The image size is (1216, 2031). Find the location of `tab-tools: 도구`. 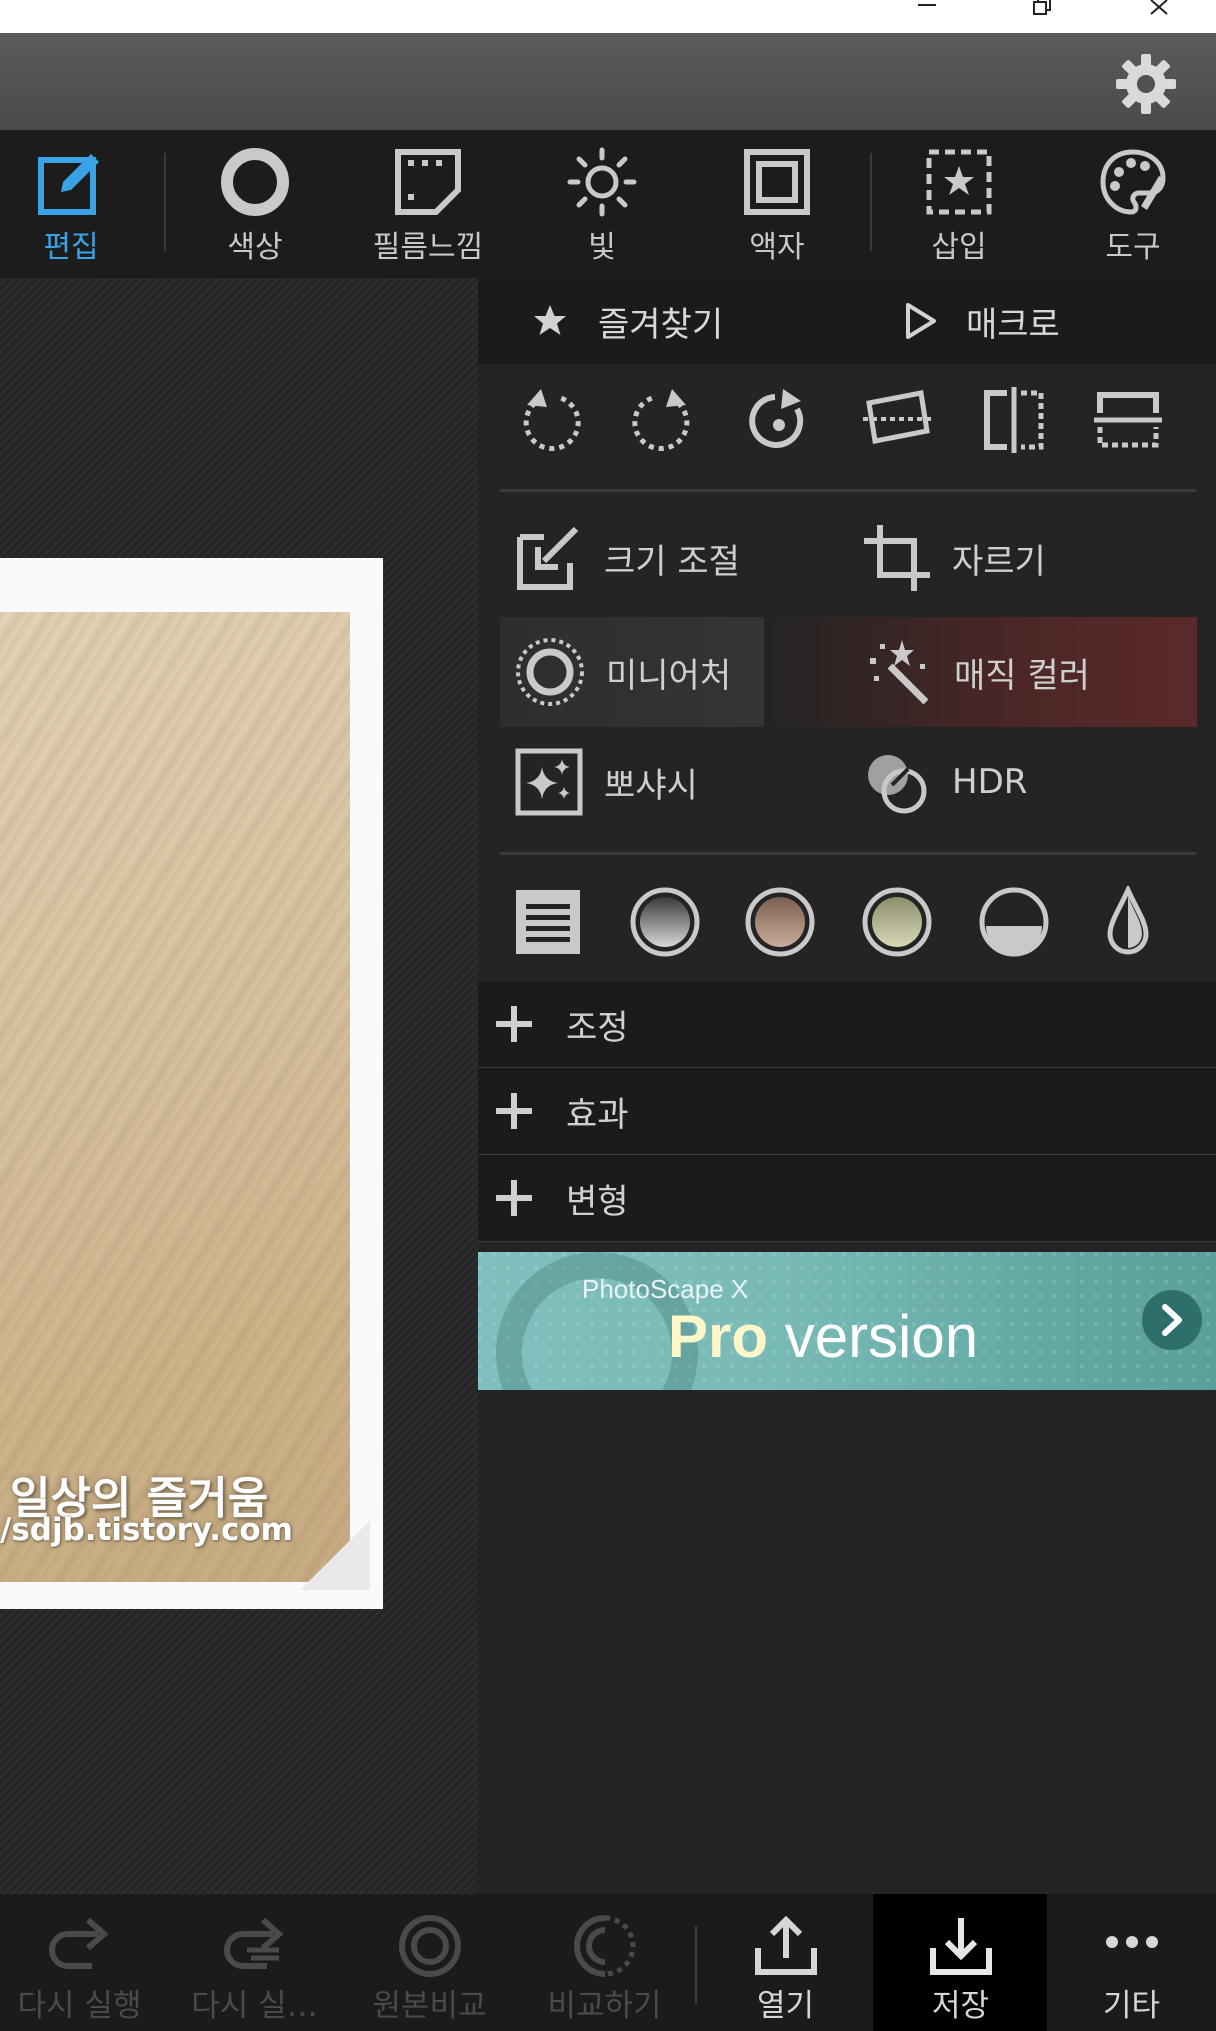

tab-tools: 도구 is located at coordinates (1133, 204).